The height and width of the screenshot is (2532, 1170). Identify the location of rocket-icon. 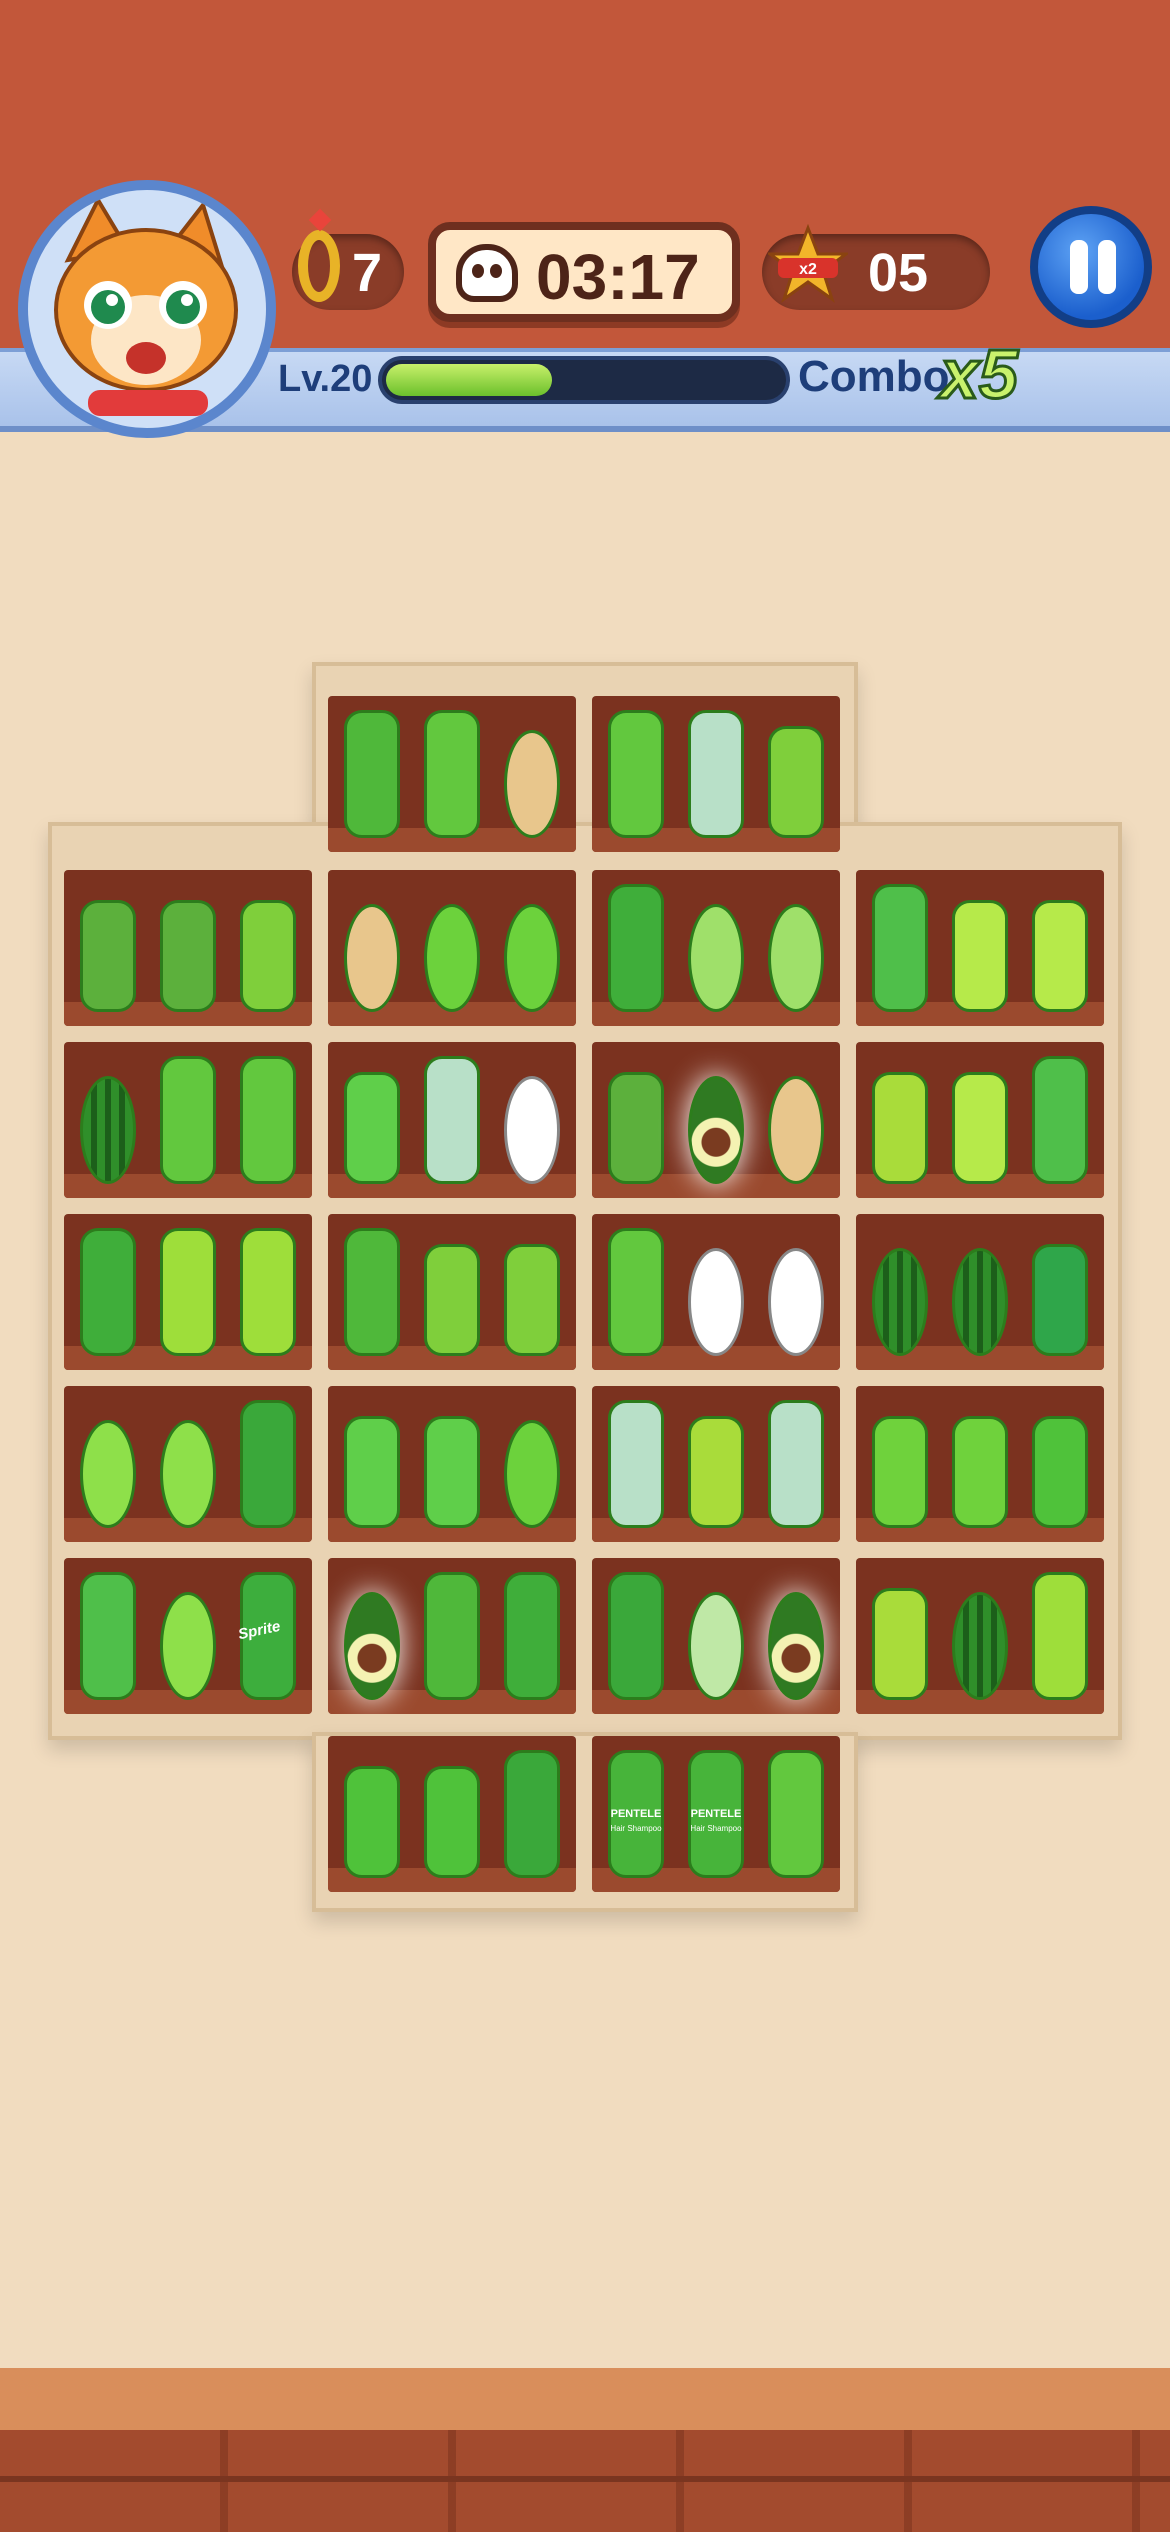
(1060, 1120).